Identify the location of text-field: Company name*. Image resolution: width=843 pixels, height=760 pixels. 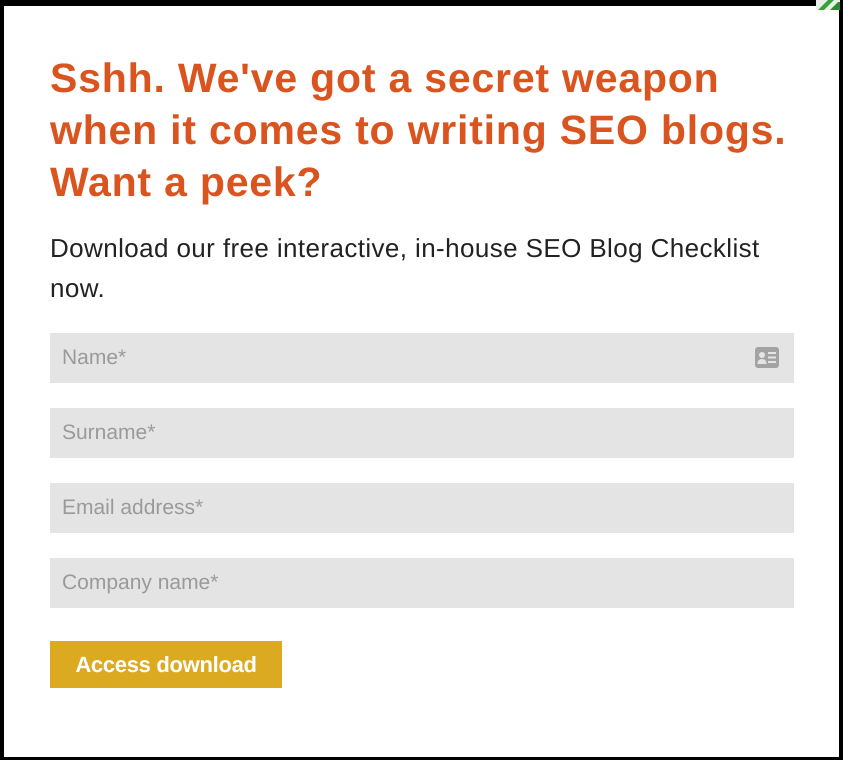
(422, 583).